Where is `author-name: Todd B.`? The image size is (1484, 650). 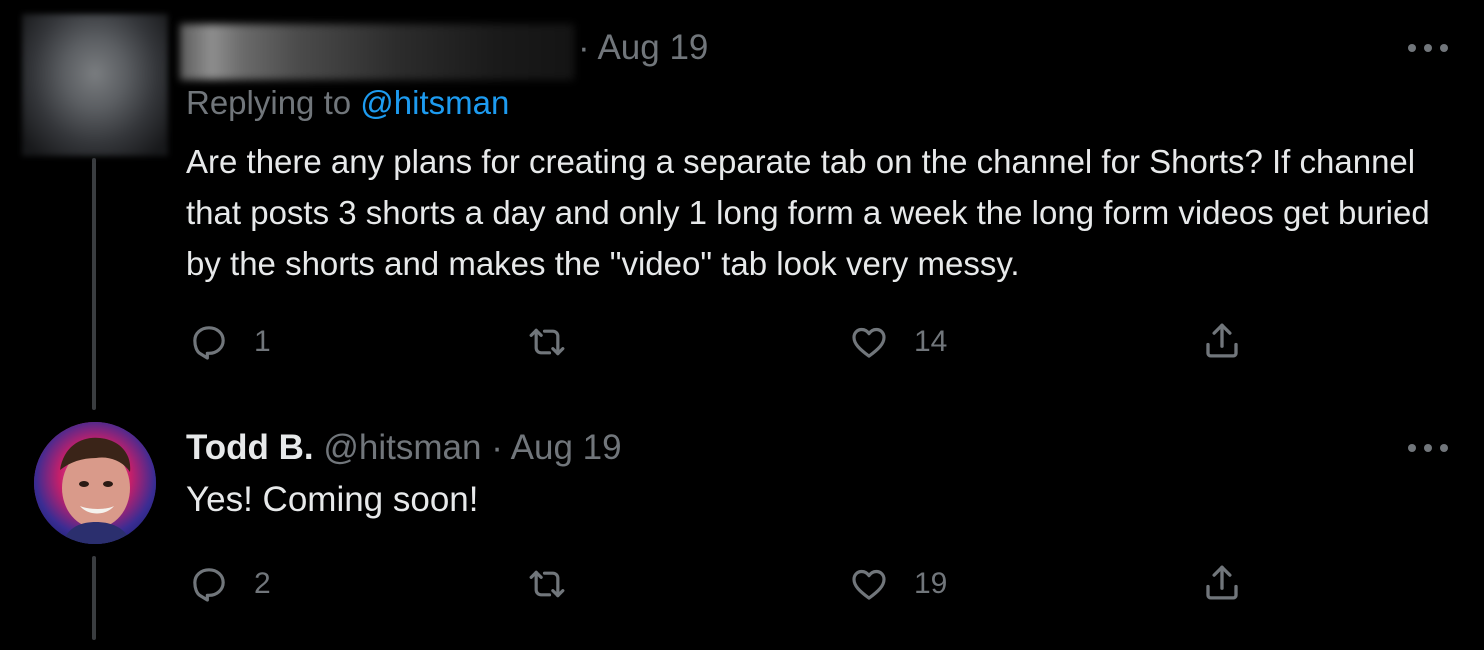 author-name: Todd B. is located at coordinates (250, 447).